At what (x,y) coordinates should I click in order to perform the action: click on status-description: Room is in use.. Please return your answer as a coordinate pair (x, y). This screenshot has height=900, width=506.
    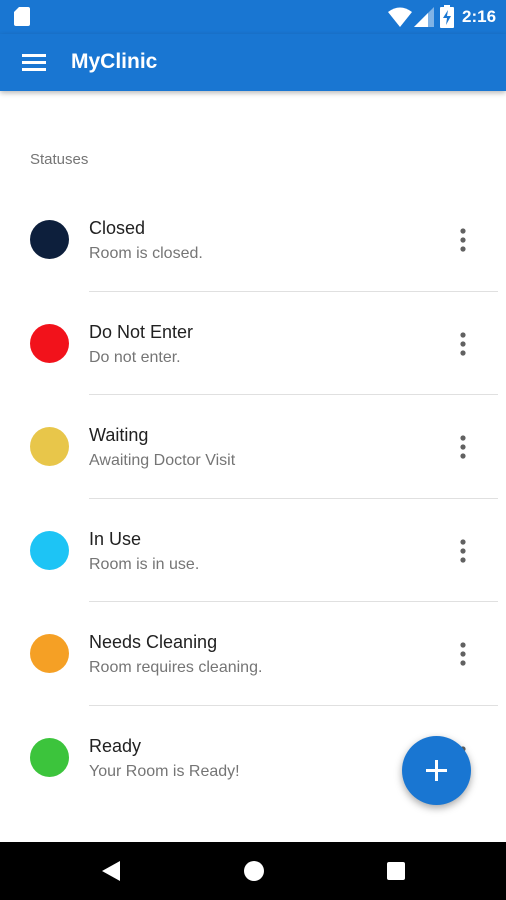
    Looking at the image, I should click on (144, 564).